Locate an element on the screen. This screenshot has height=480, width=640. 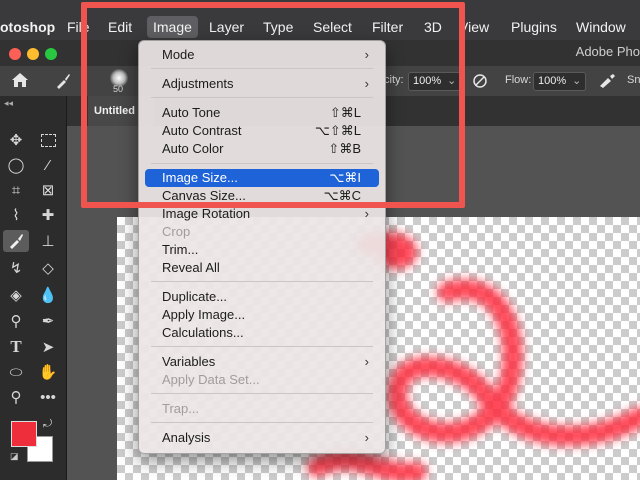
menu-item-mode: Mode › is located at coordinates (262, 55).